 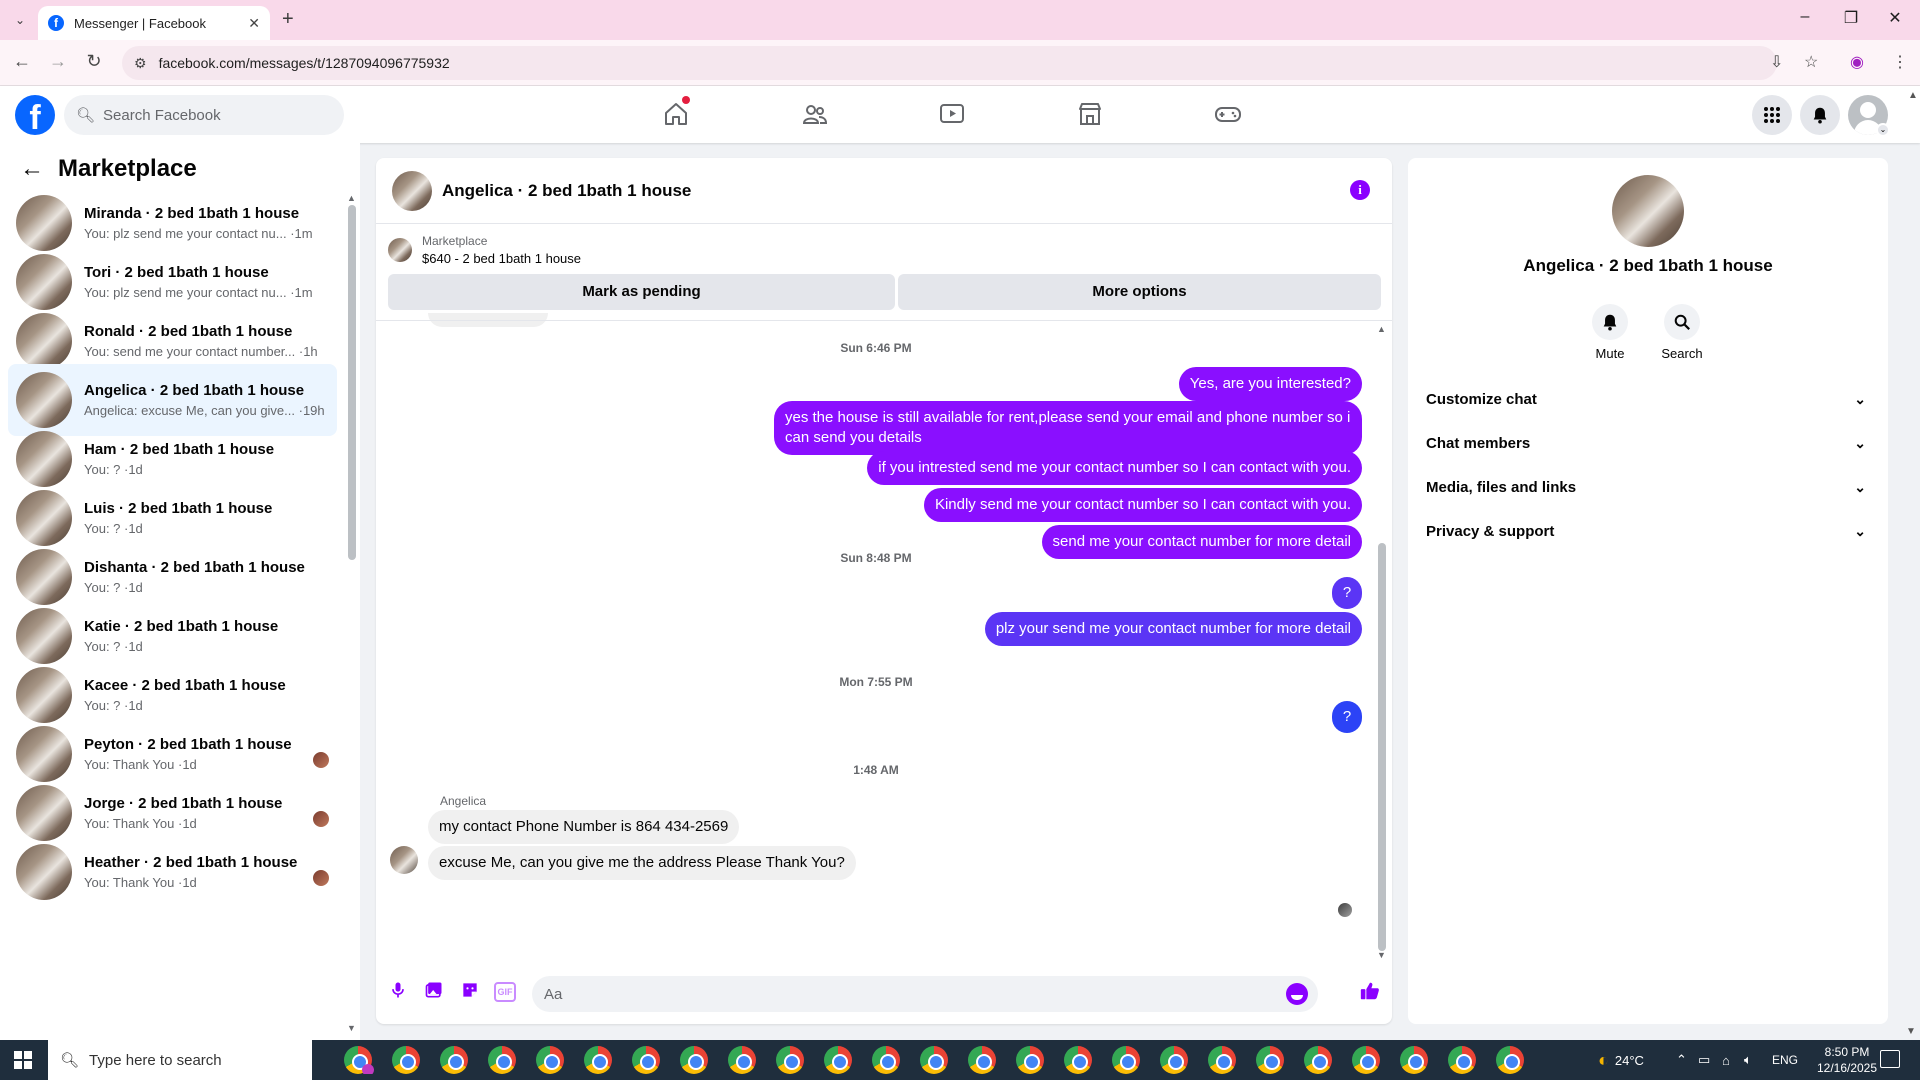 What do you see at coordinates (1911, 1031) in the screenshot?
I see `page-scroll-down-icon: ▼` at bounding box center [1911, 1031].